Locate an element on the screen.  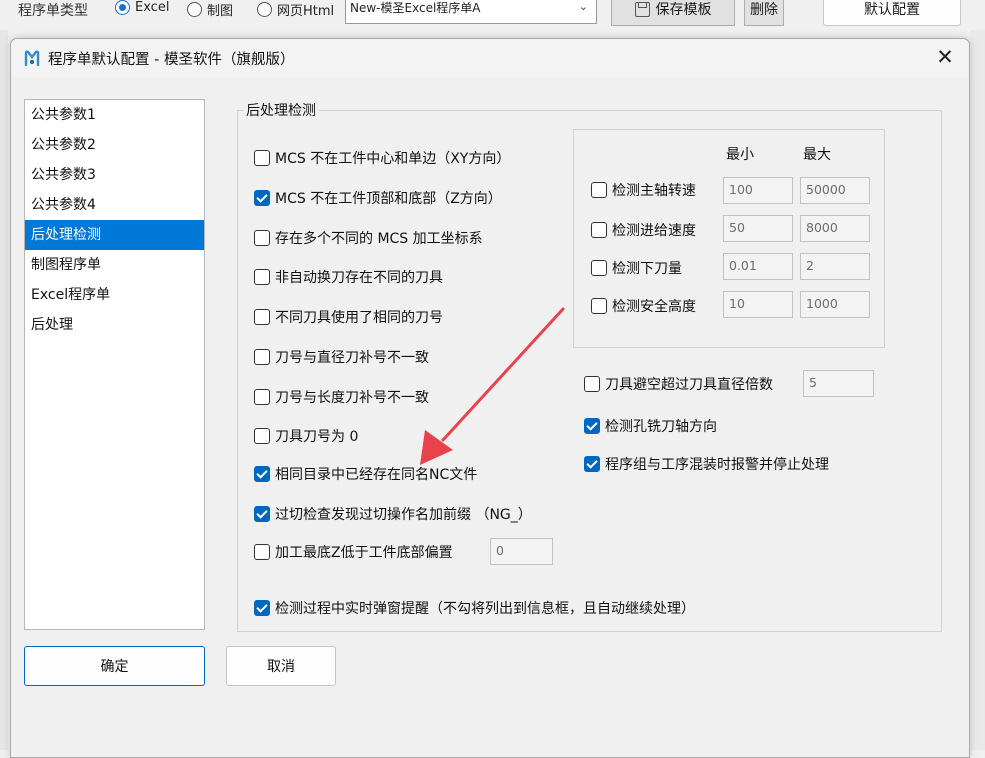
check-length-offset: 刀号与长度刀补号不一致 is located at coordinates (341, 397).